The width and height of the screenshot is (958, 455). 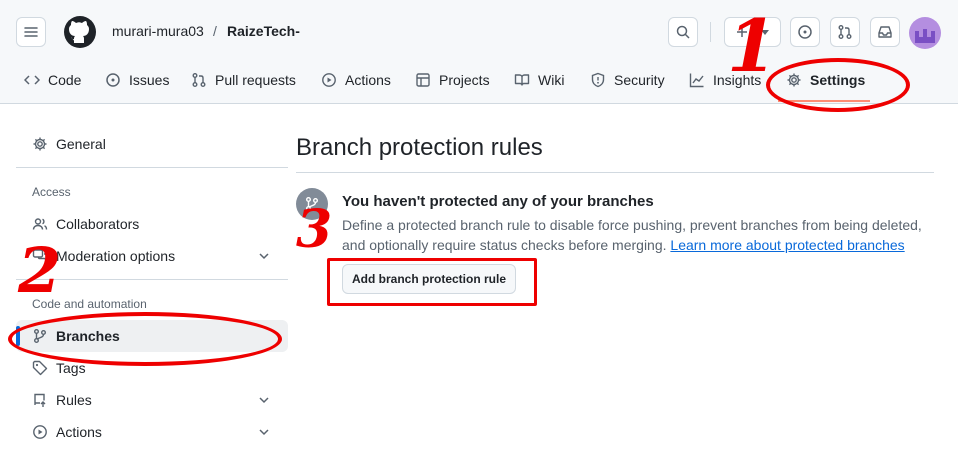 What do you see at coordinates (40, 400) in the screenshot?
I see `repo-push-icon` at bounding box center [40, 400].